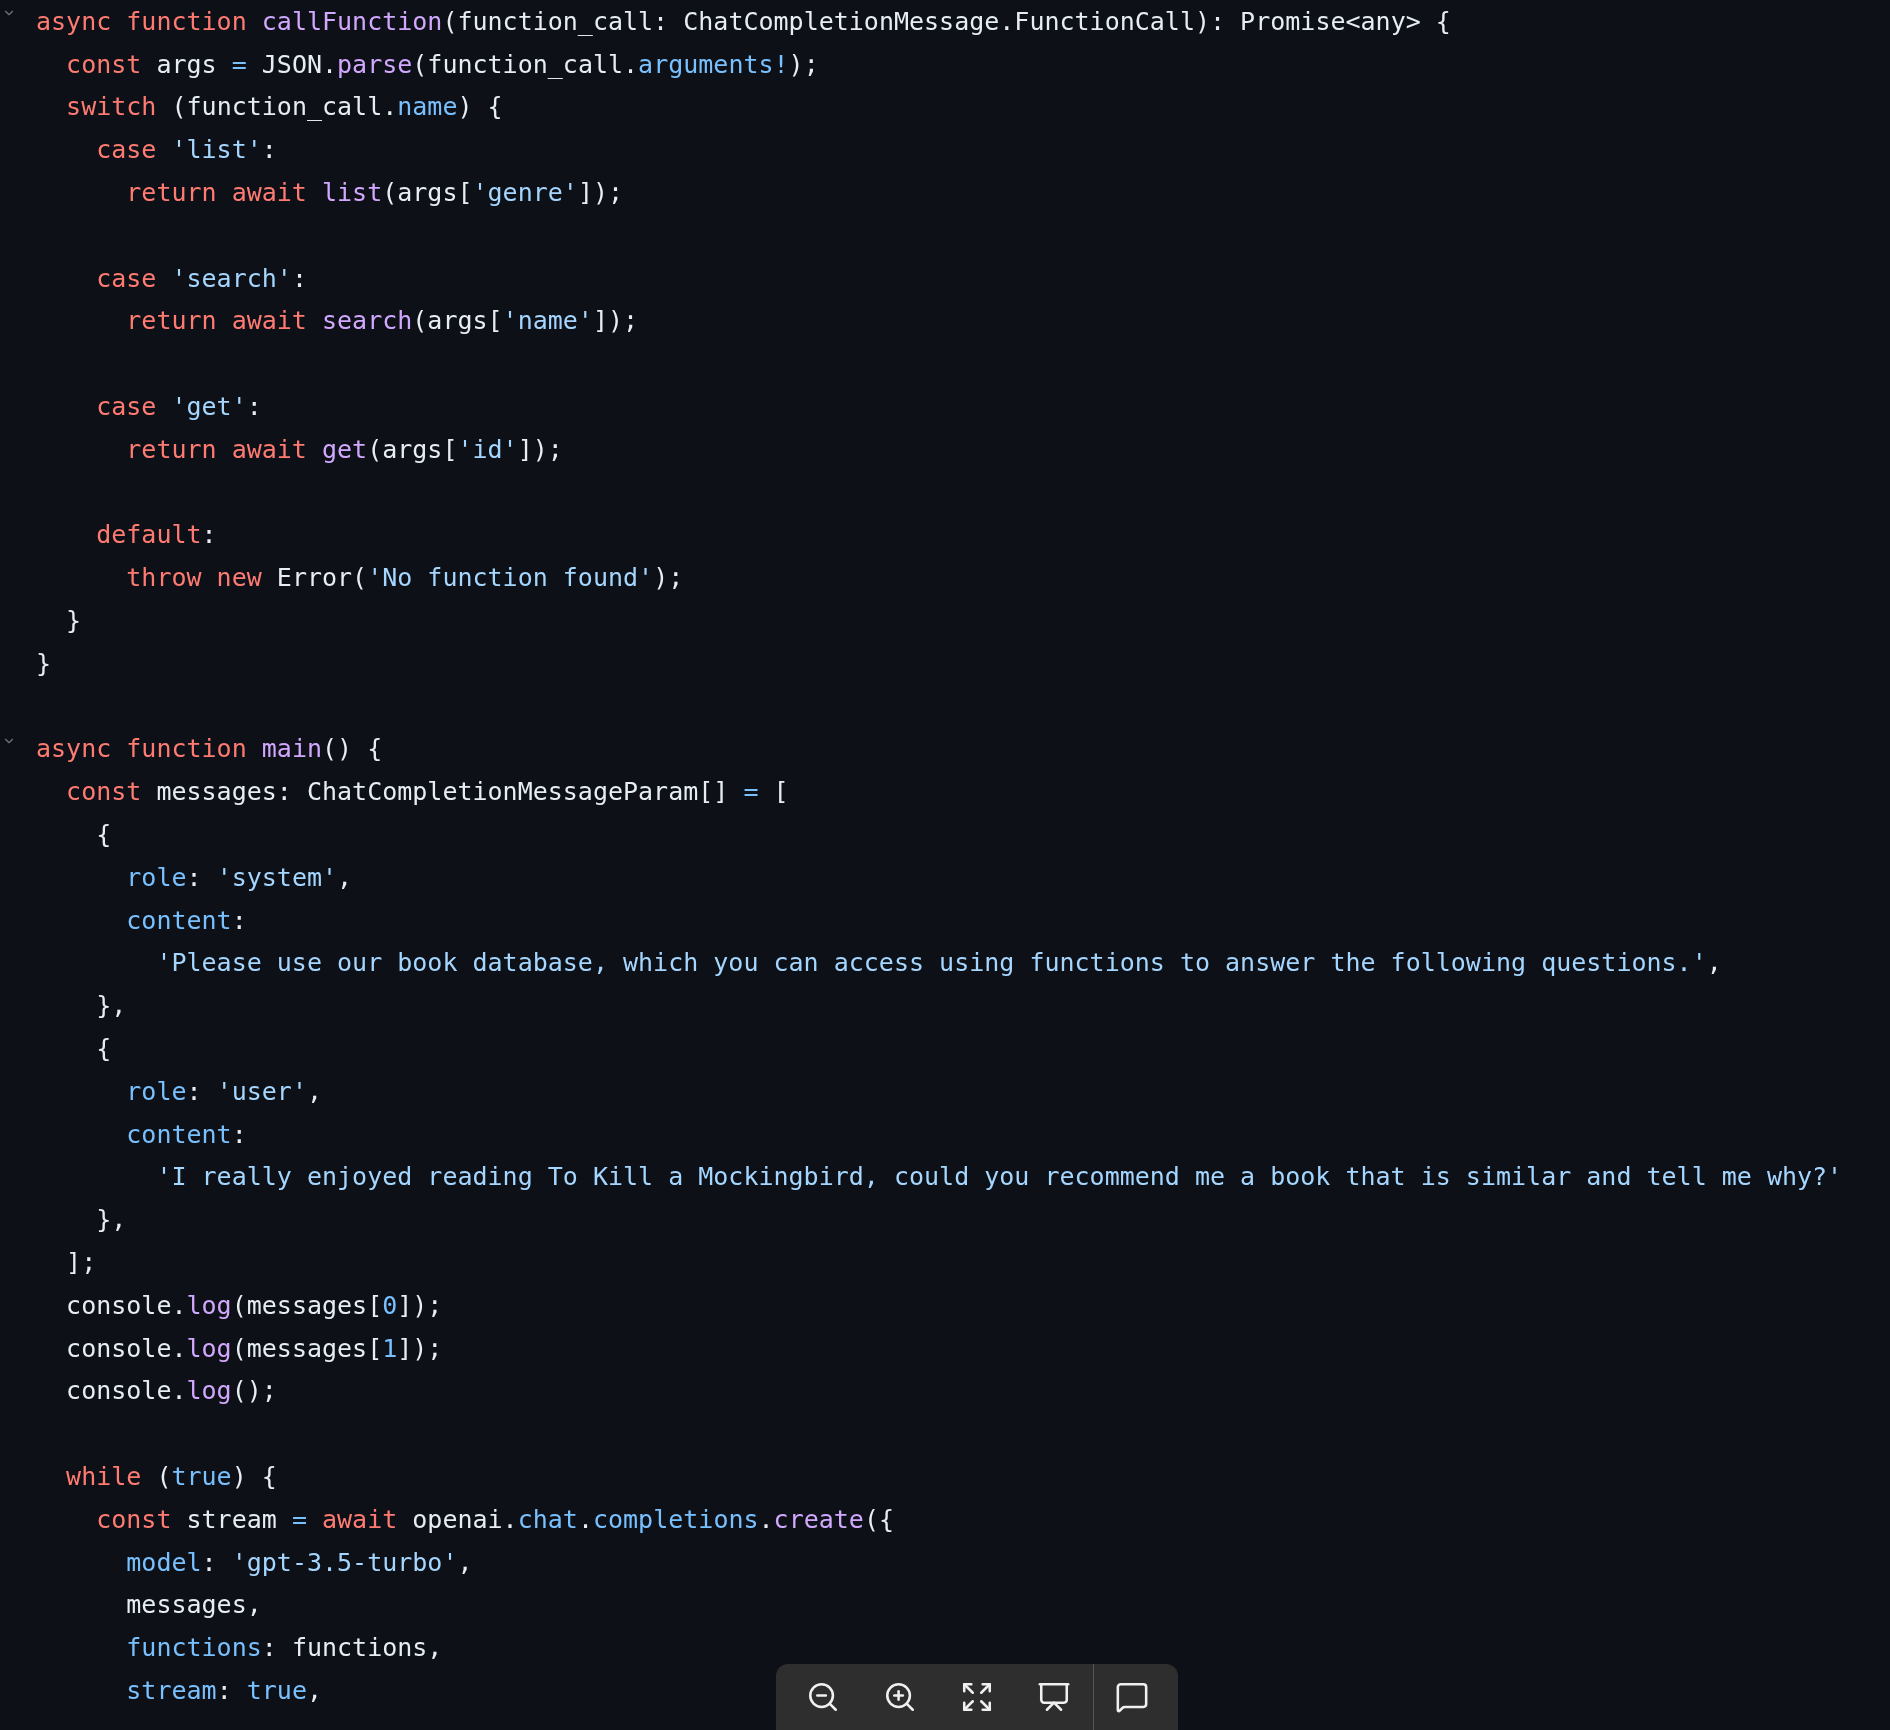  I want to click on code-line: return await search(args['name']);, so click(382, 321).